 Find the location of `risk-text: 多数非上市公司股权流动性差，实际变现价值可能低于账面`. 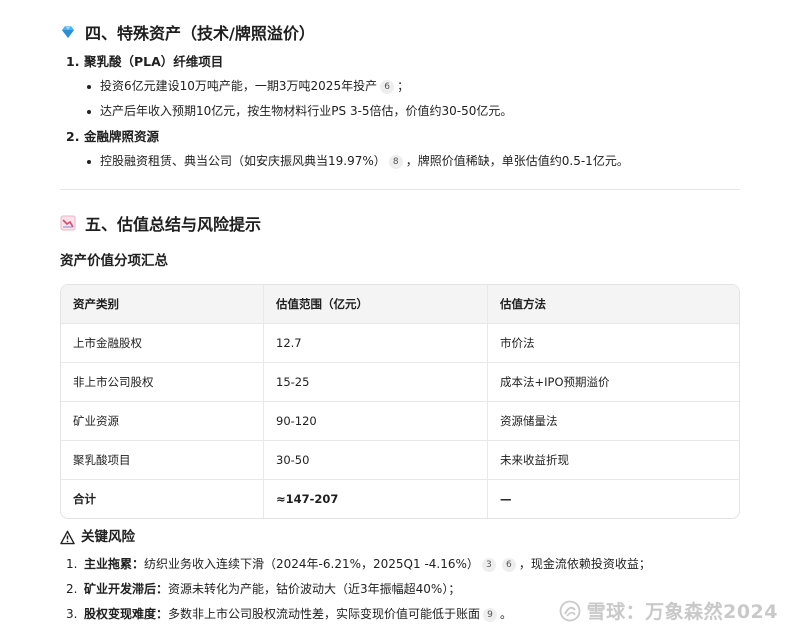

risk-text: 多数非上市公司股权流动性差，实际变现价值可能低于账面 is located at coordinates (324, 614).